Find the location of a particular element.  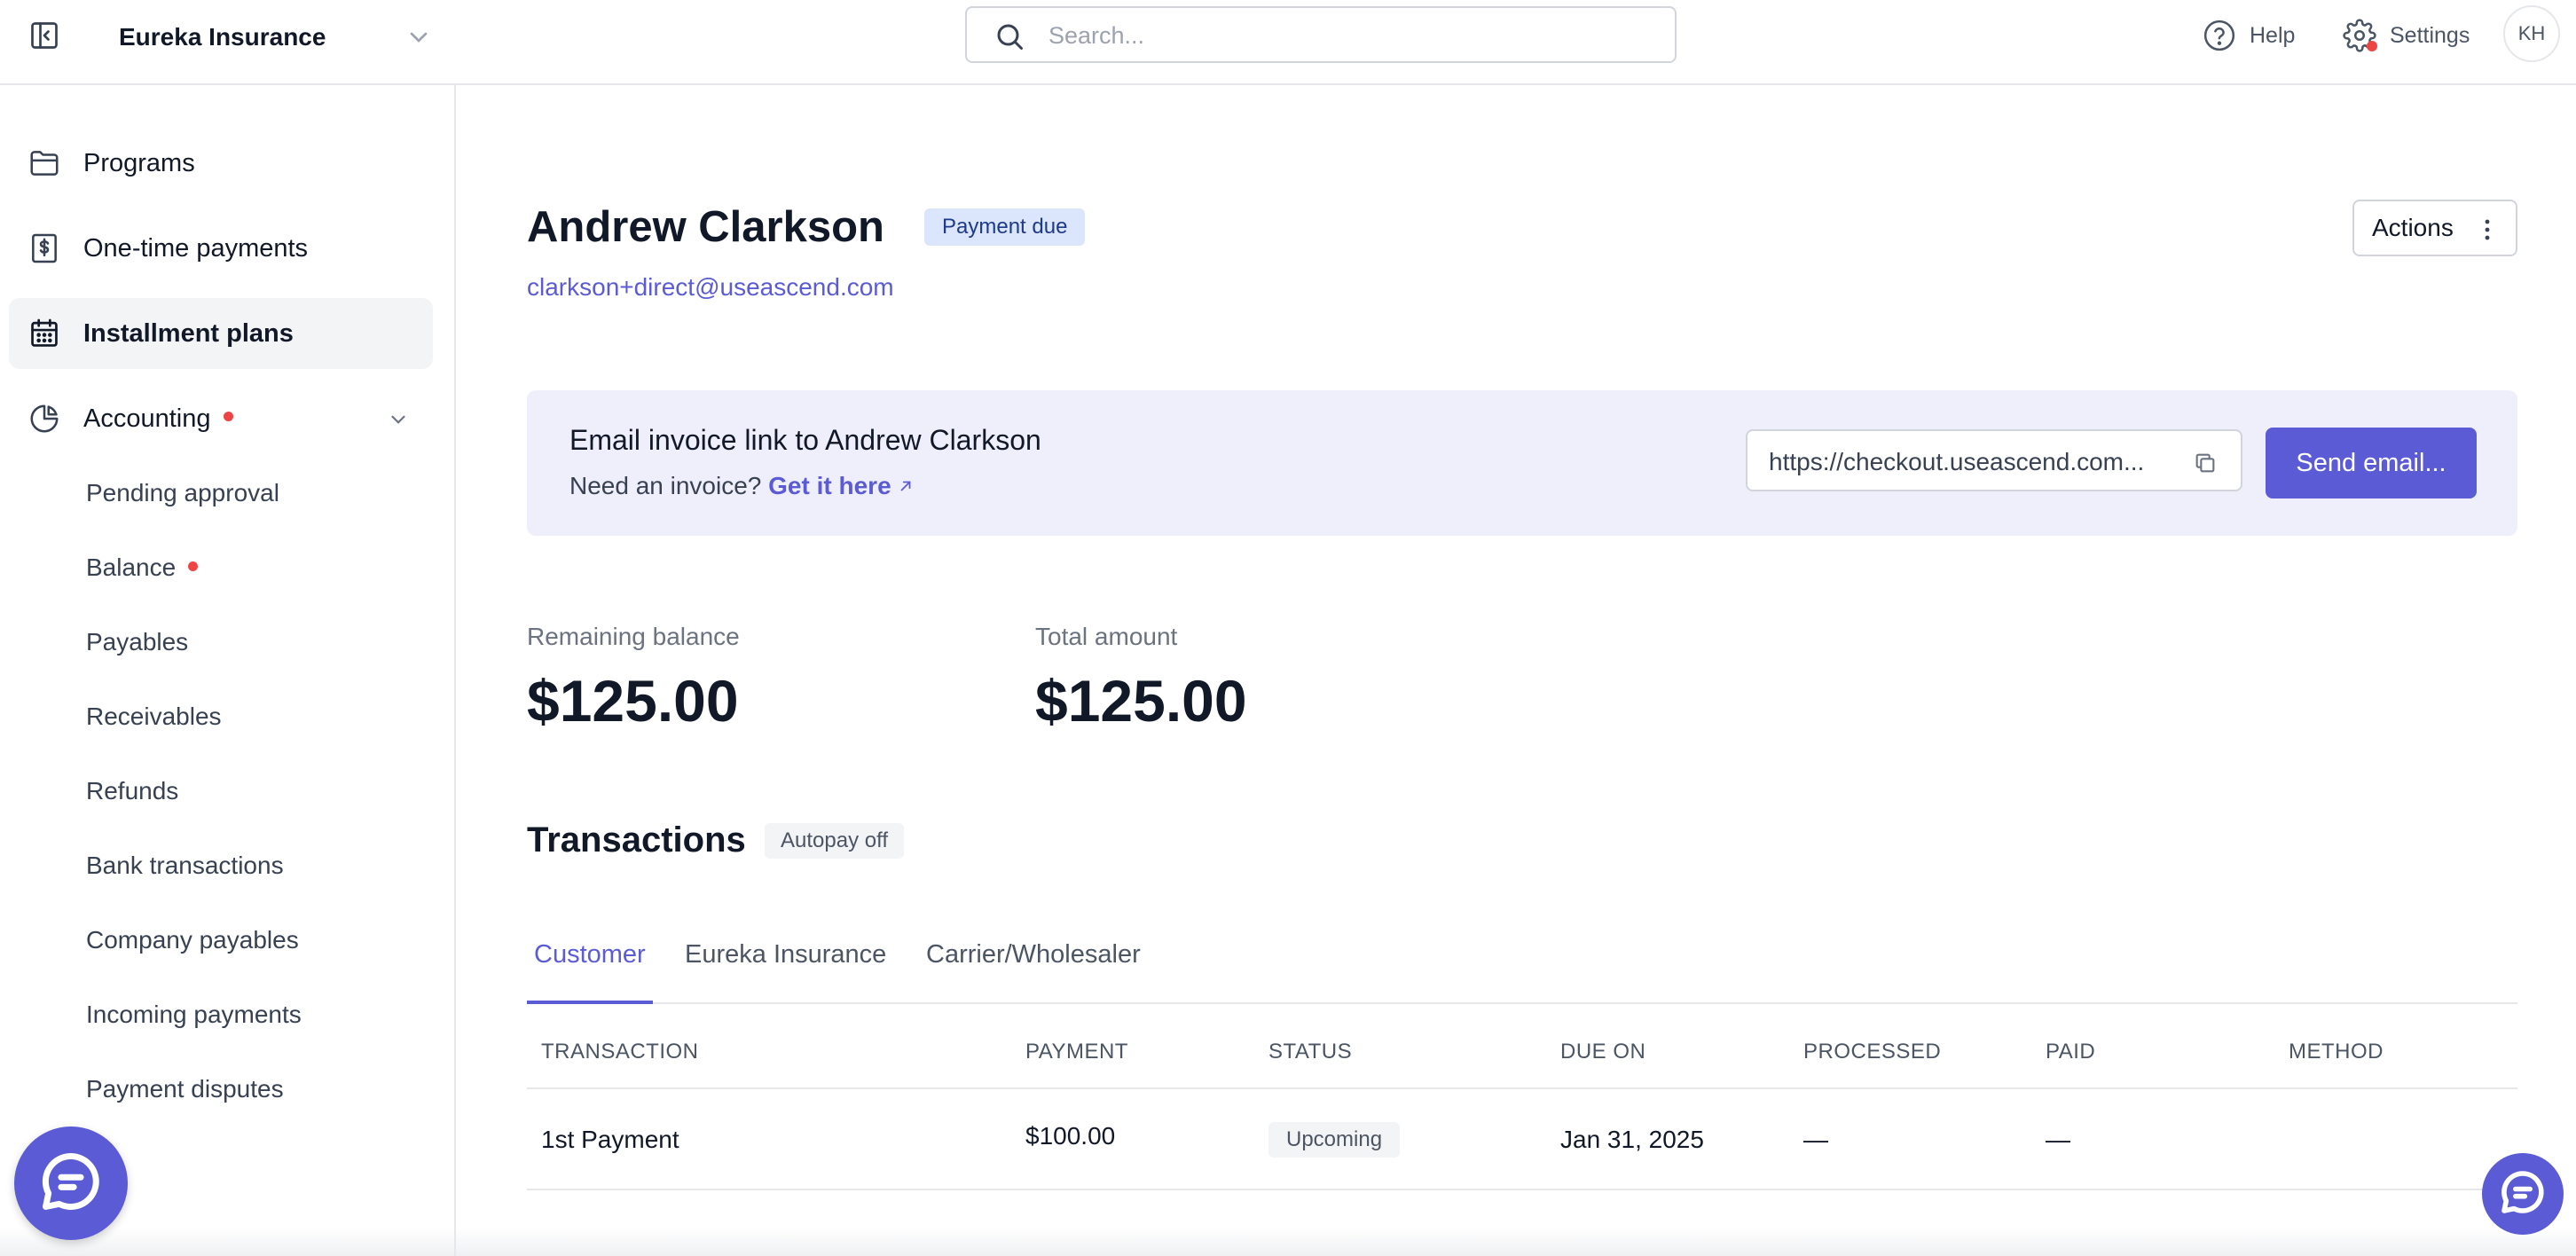

sidebar-subitem-payables: Payables is located at coordinates (137, 642).